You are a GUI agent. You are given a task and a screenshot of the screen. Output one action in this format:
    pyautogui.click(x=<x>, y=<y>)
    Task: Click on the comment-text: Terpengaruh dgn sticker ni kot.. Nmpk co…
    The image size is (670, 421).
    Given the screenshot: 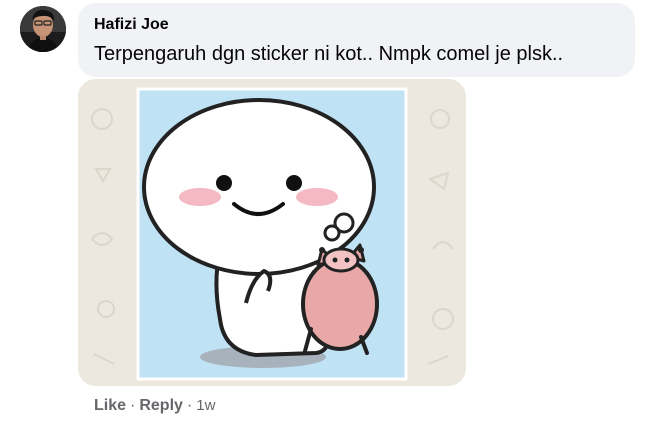 What is the action you would take?
    pyautogui.click(x=329, y=54)
    